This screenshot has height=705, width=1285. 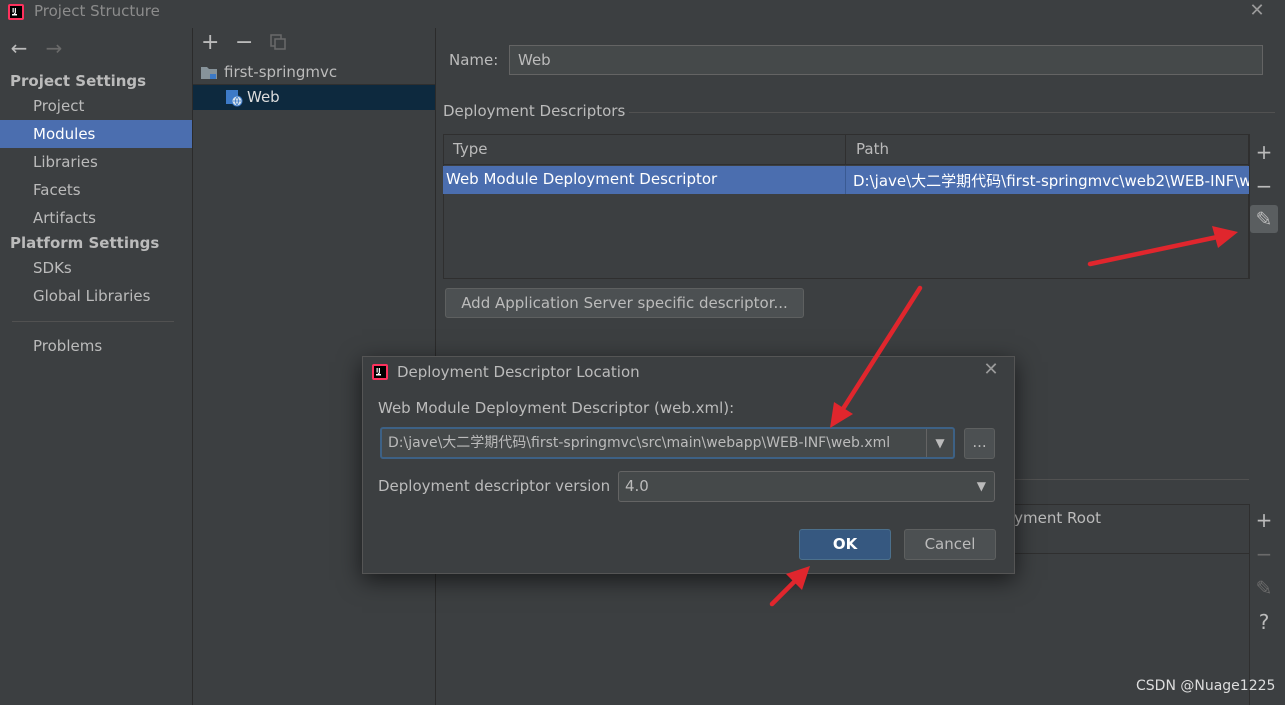 I want to click on nav-item-global-libraries: Global Libraries, so click(x=96, y=296).